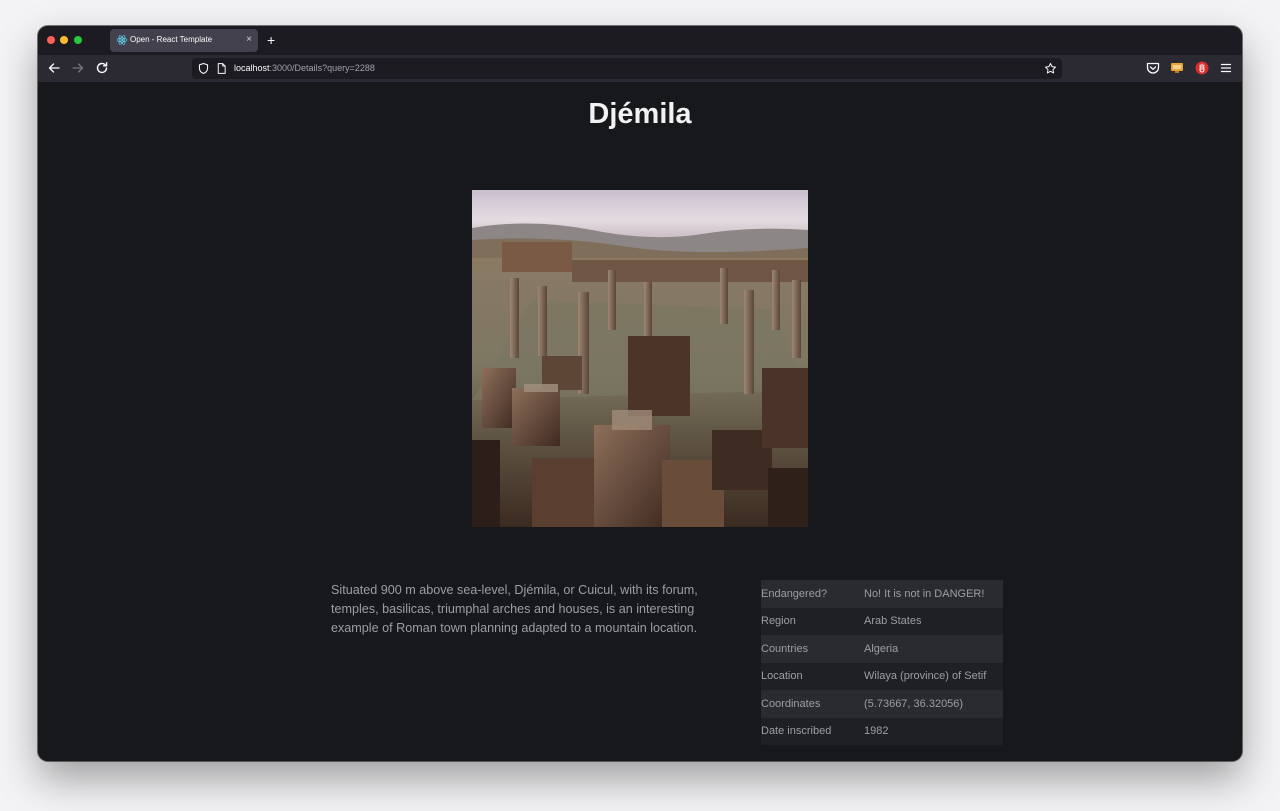  I want to click on back-arrow-icon, so click(54, 68).